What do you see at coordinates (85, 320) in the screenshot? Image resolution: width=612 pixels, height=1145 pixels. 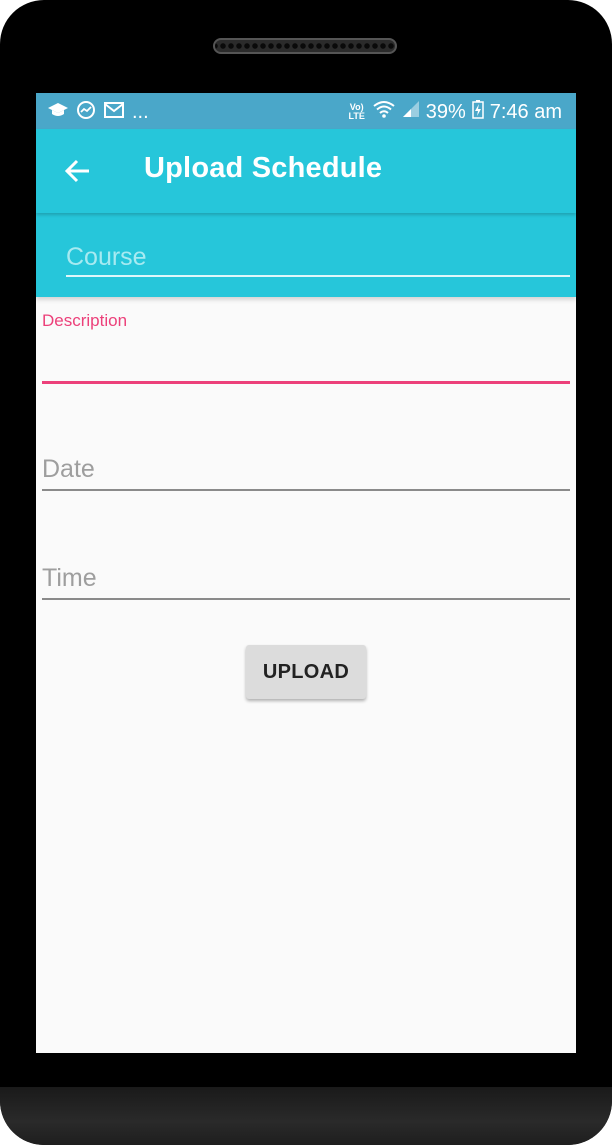 I see `description-label: Description` at bounding box center [85, 320].